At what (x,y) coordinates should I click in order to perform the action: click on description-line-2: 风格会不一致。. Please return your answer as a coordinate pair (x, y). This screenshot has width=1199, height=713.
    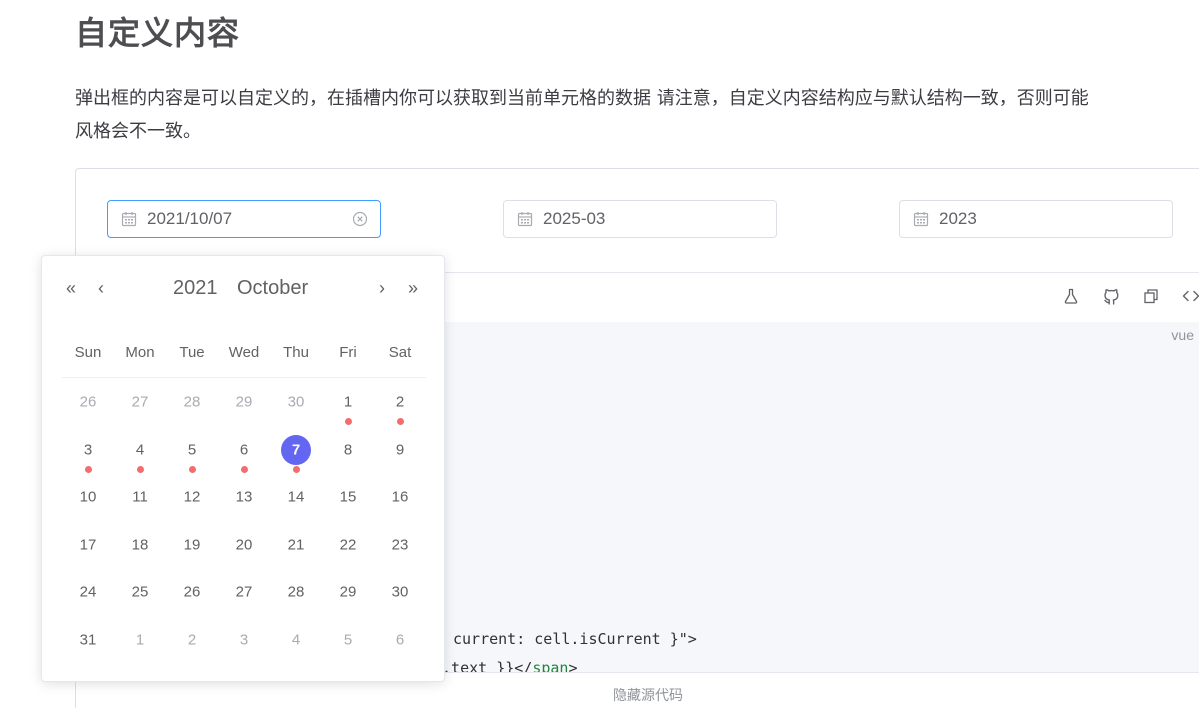
    Looking at the image, I should click on (138, 131).